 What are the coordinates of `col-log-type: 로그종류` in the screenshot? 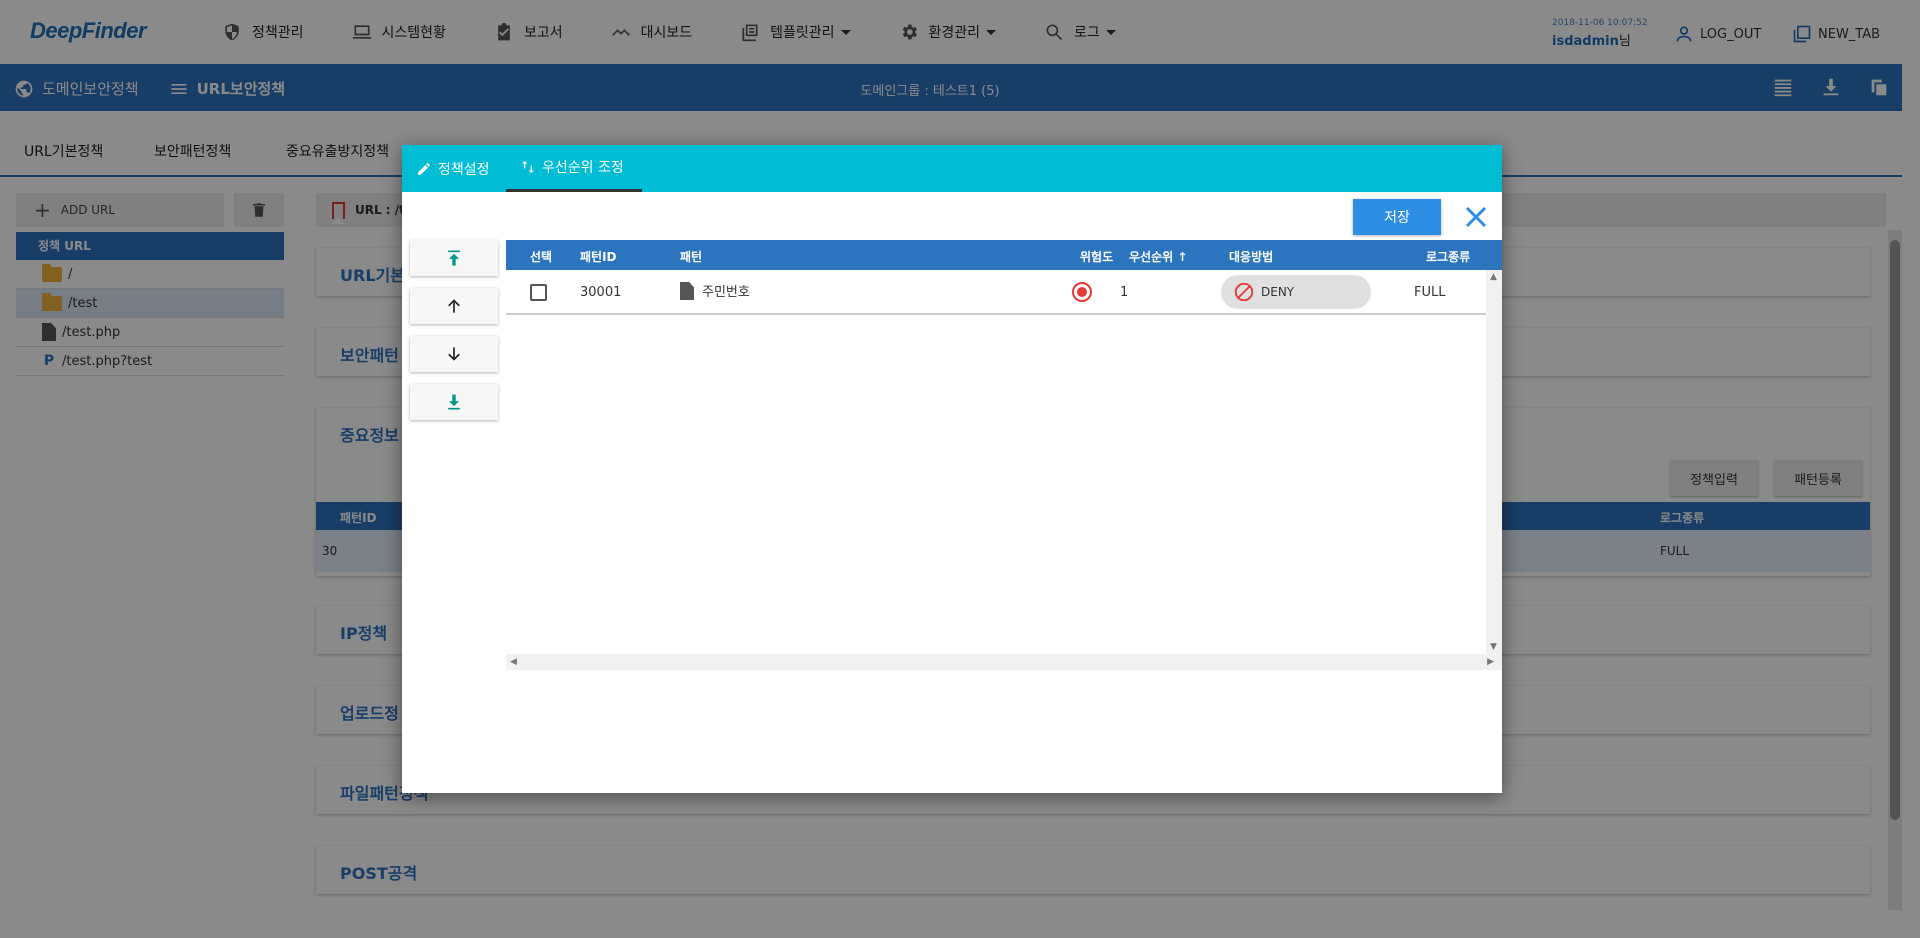 It's located at (1448, 257).